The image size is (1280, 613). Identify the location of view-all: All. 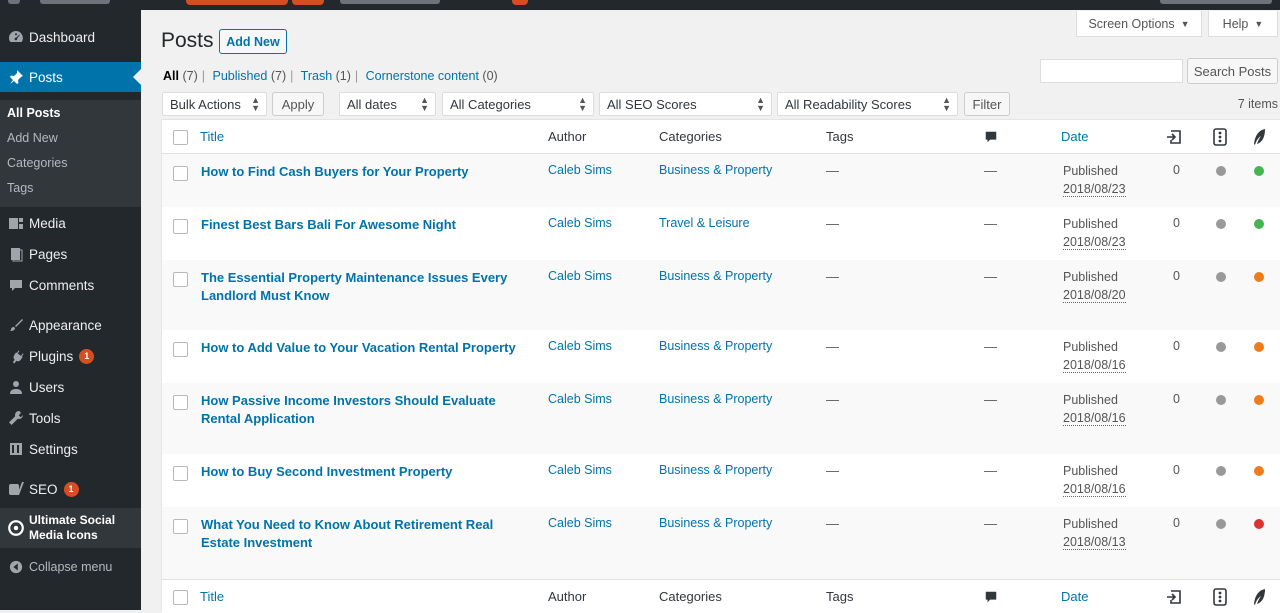
(171, 76).